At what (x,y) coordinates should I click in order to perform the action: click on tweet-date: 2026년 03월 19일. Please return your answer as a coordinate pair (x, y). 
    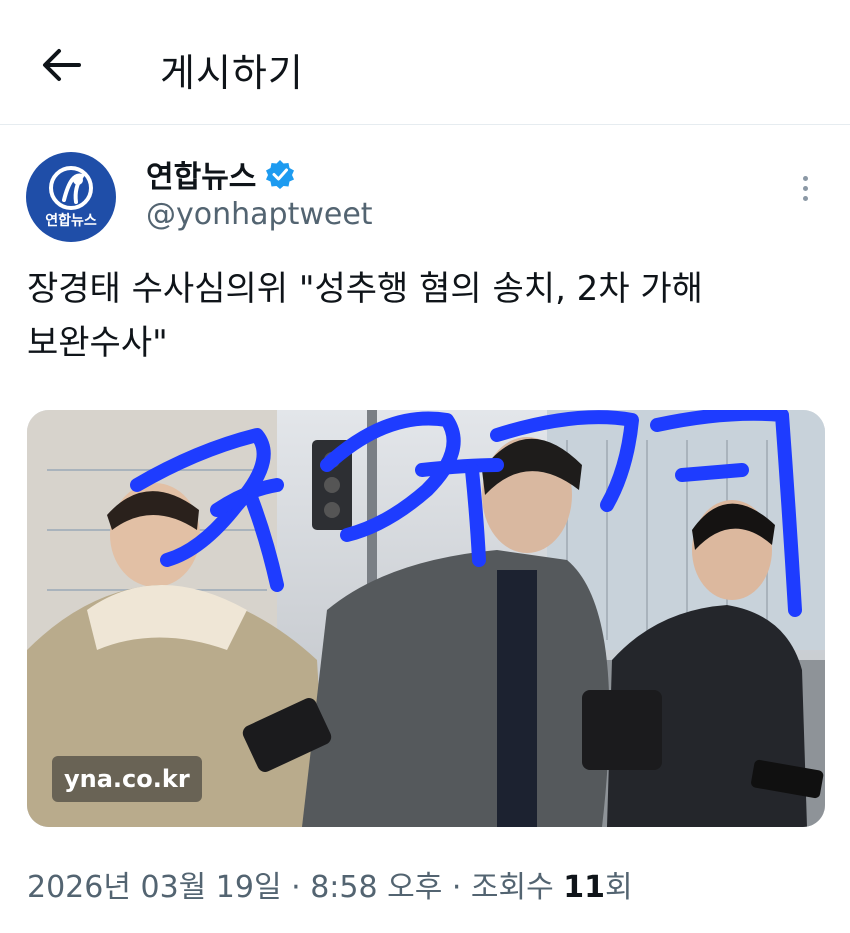
    Looking at the image, I should click on (154, 887).